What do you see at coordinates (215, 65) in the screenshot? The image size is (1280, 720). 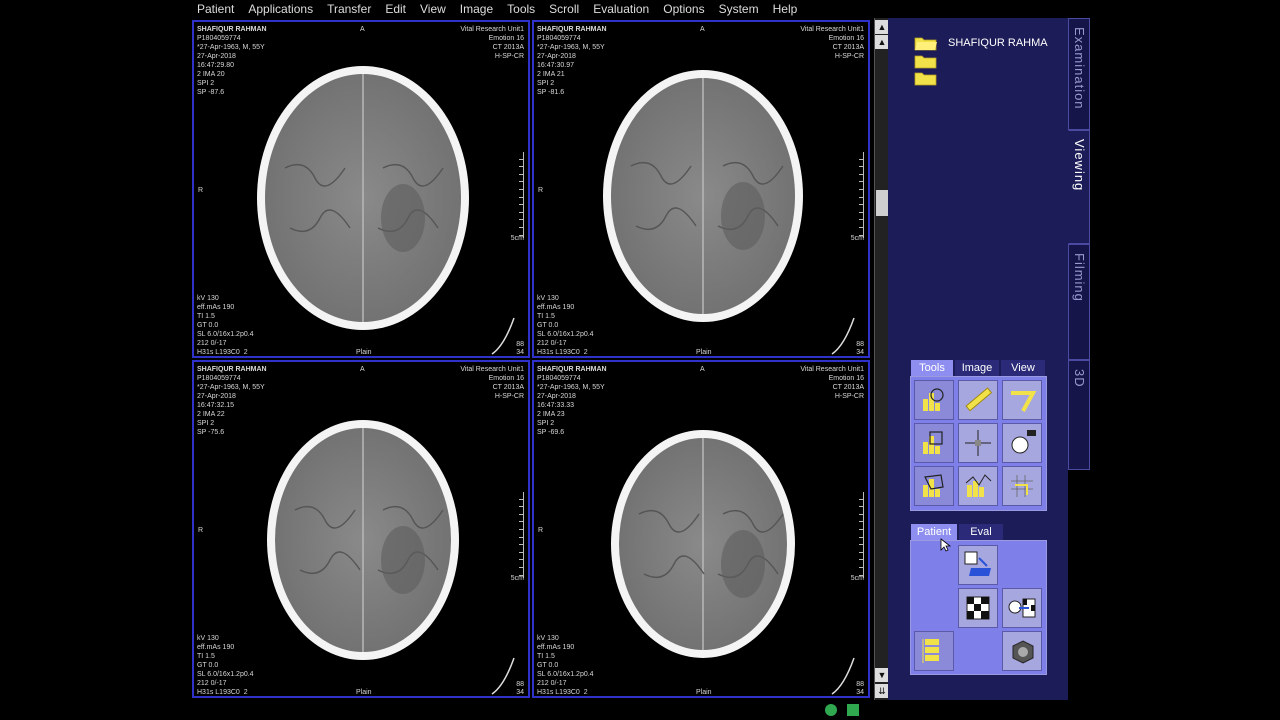 I see `study-time: 16:47:29.80` at bounding box center [215, 65].